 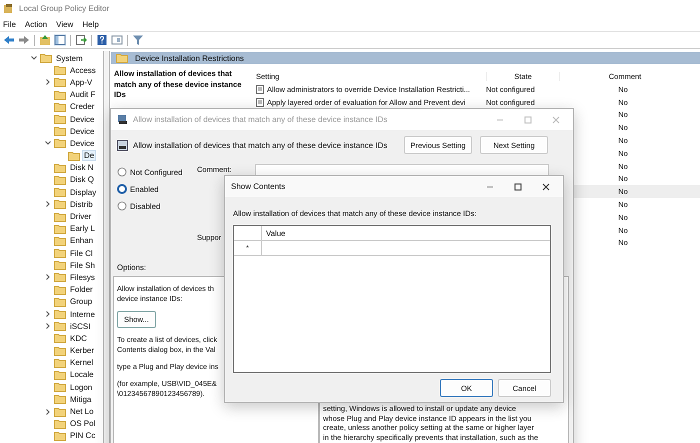 I want to click on tree-item: Audit F, so click(x=82, y=95).